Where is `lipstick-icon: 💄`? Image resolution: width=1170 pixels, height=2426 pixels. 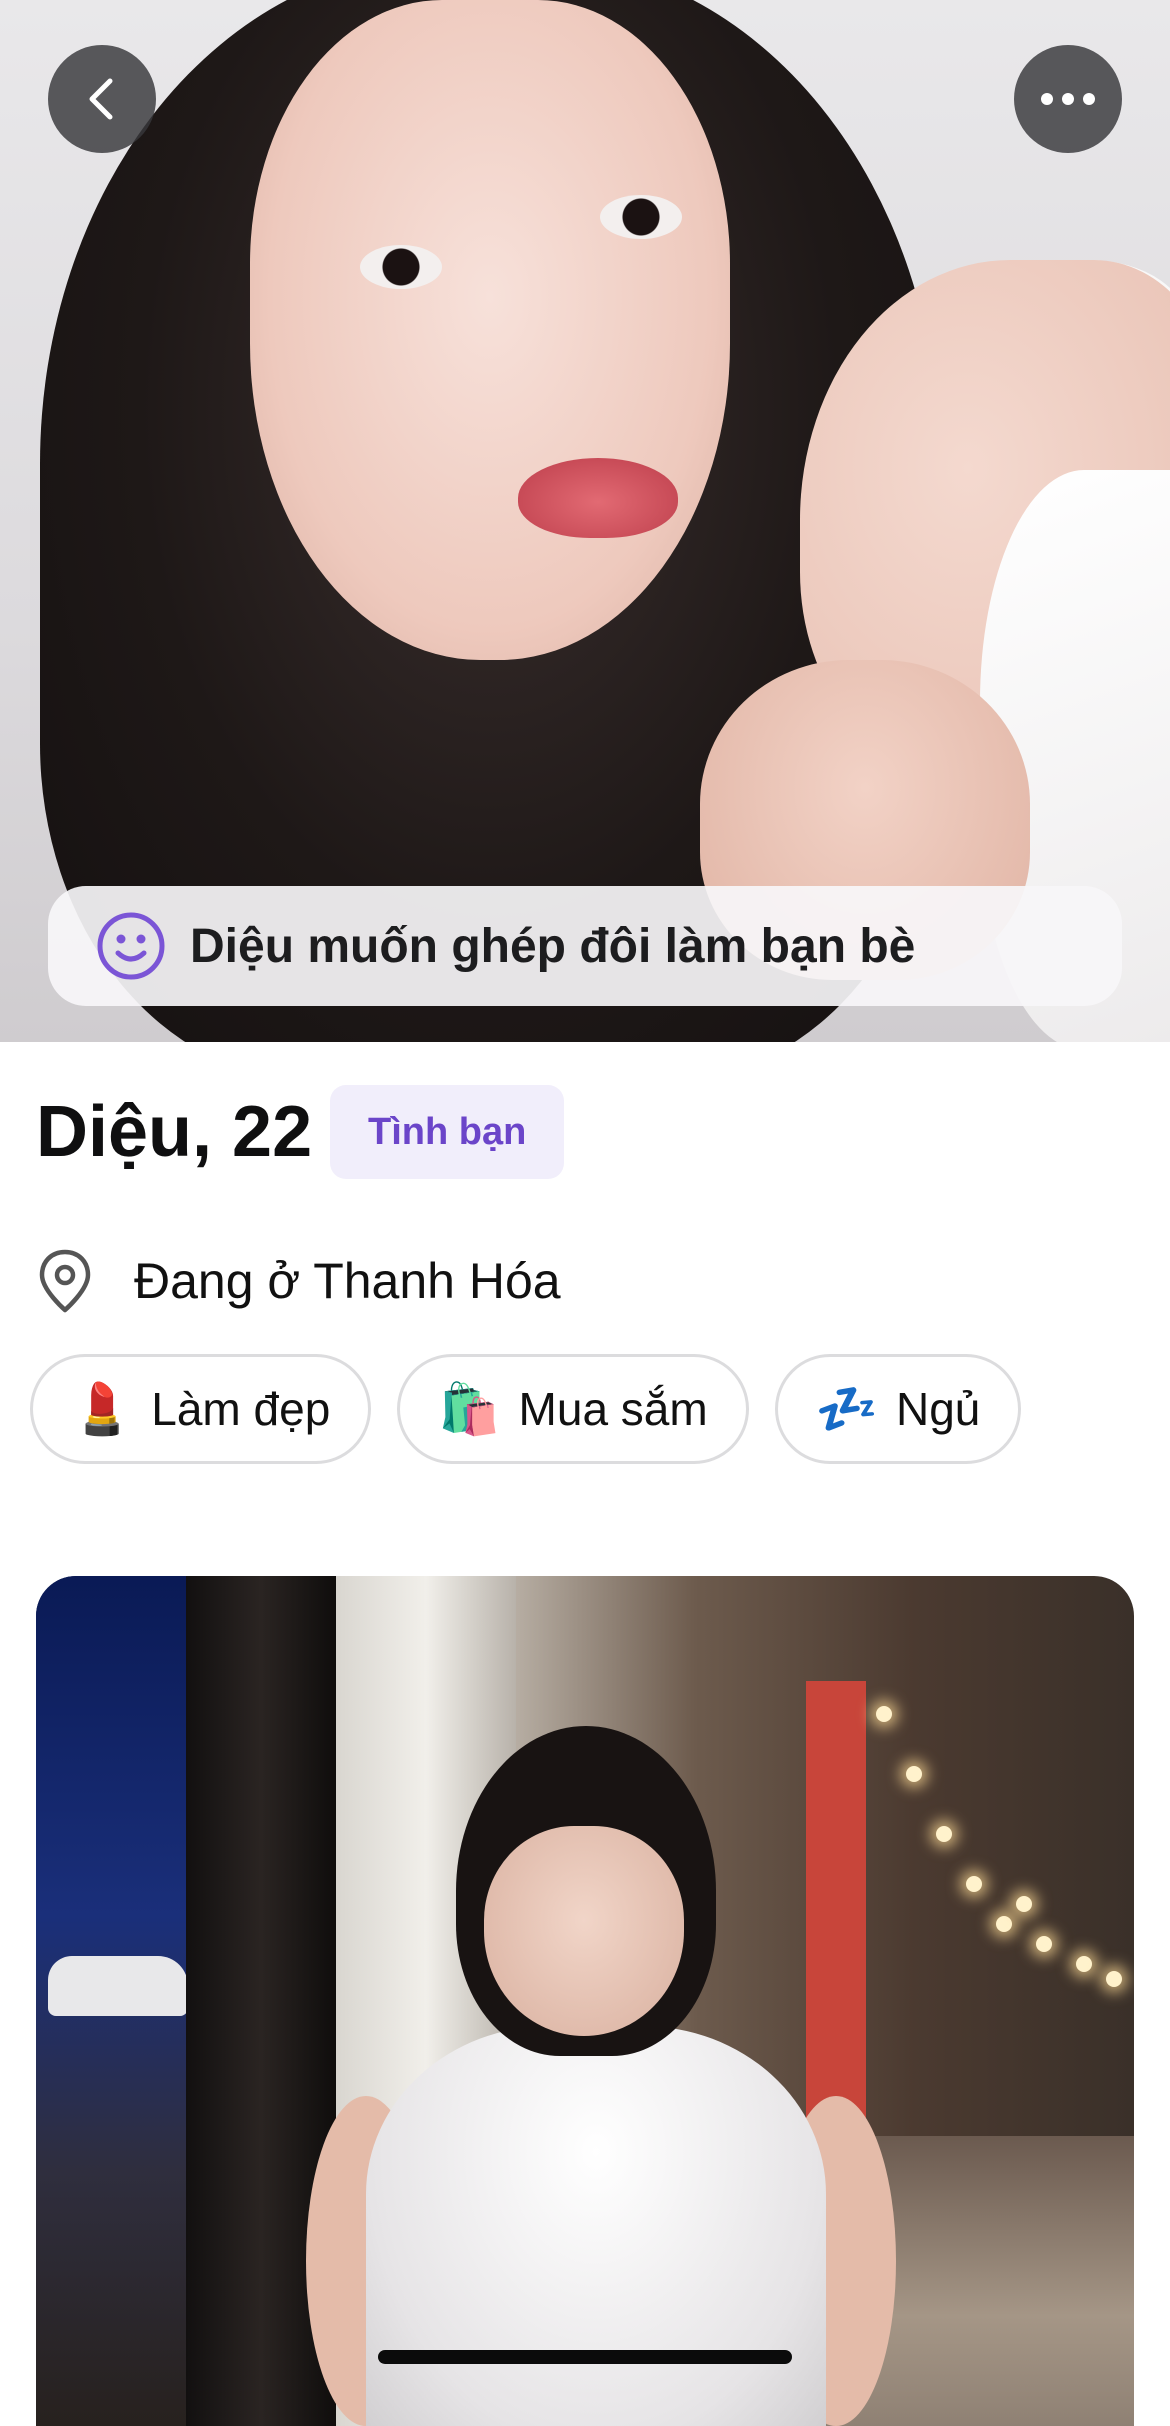
lipstick-icon: 💄 is located at coordinates (102, 1408).